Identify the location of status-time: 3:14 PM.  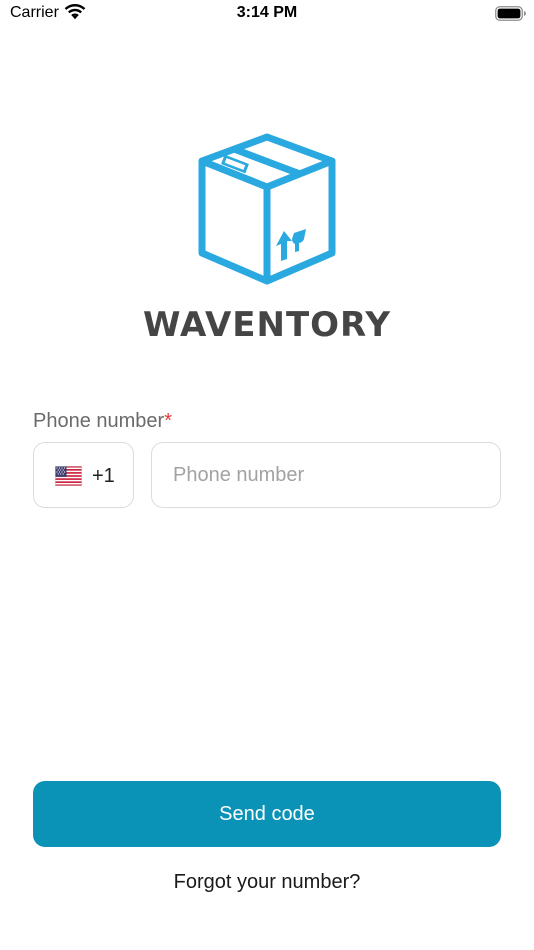
(267, 12).